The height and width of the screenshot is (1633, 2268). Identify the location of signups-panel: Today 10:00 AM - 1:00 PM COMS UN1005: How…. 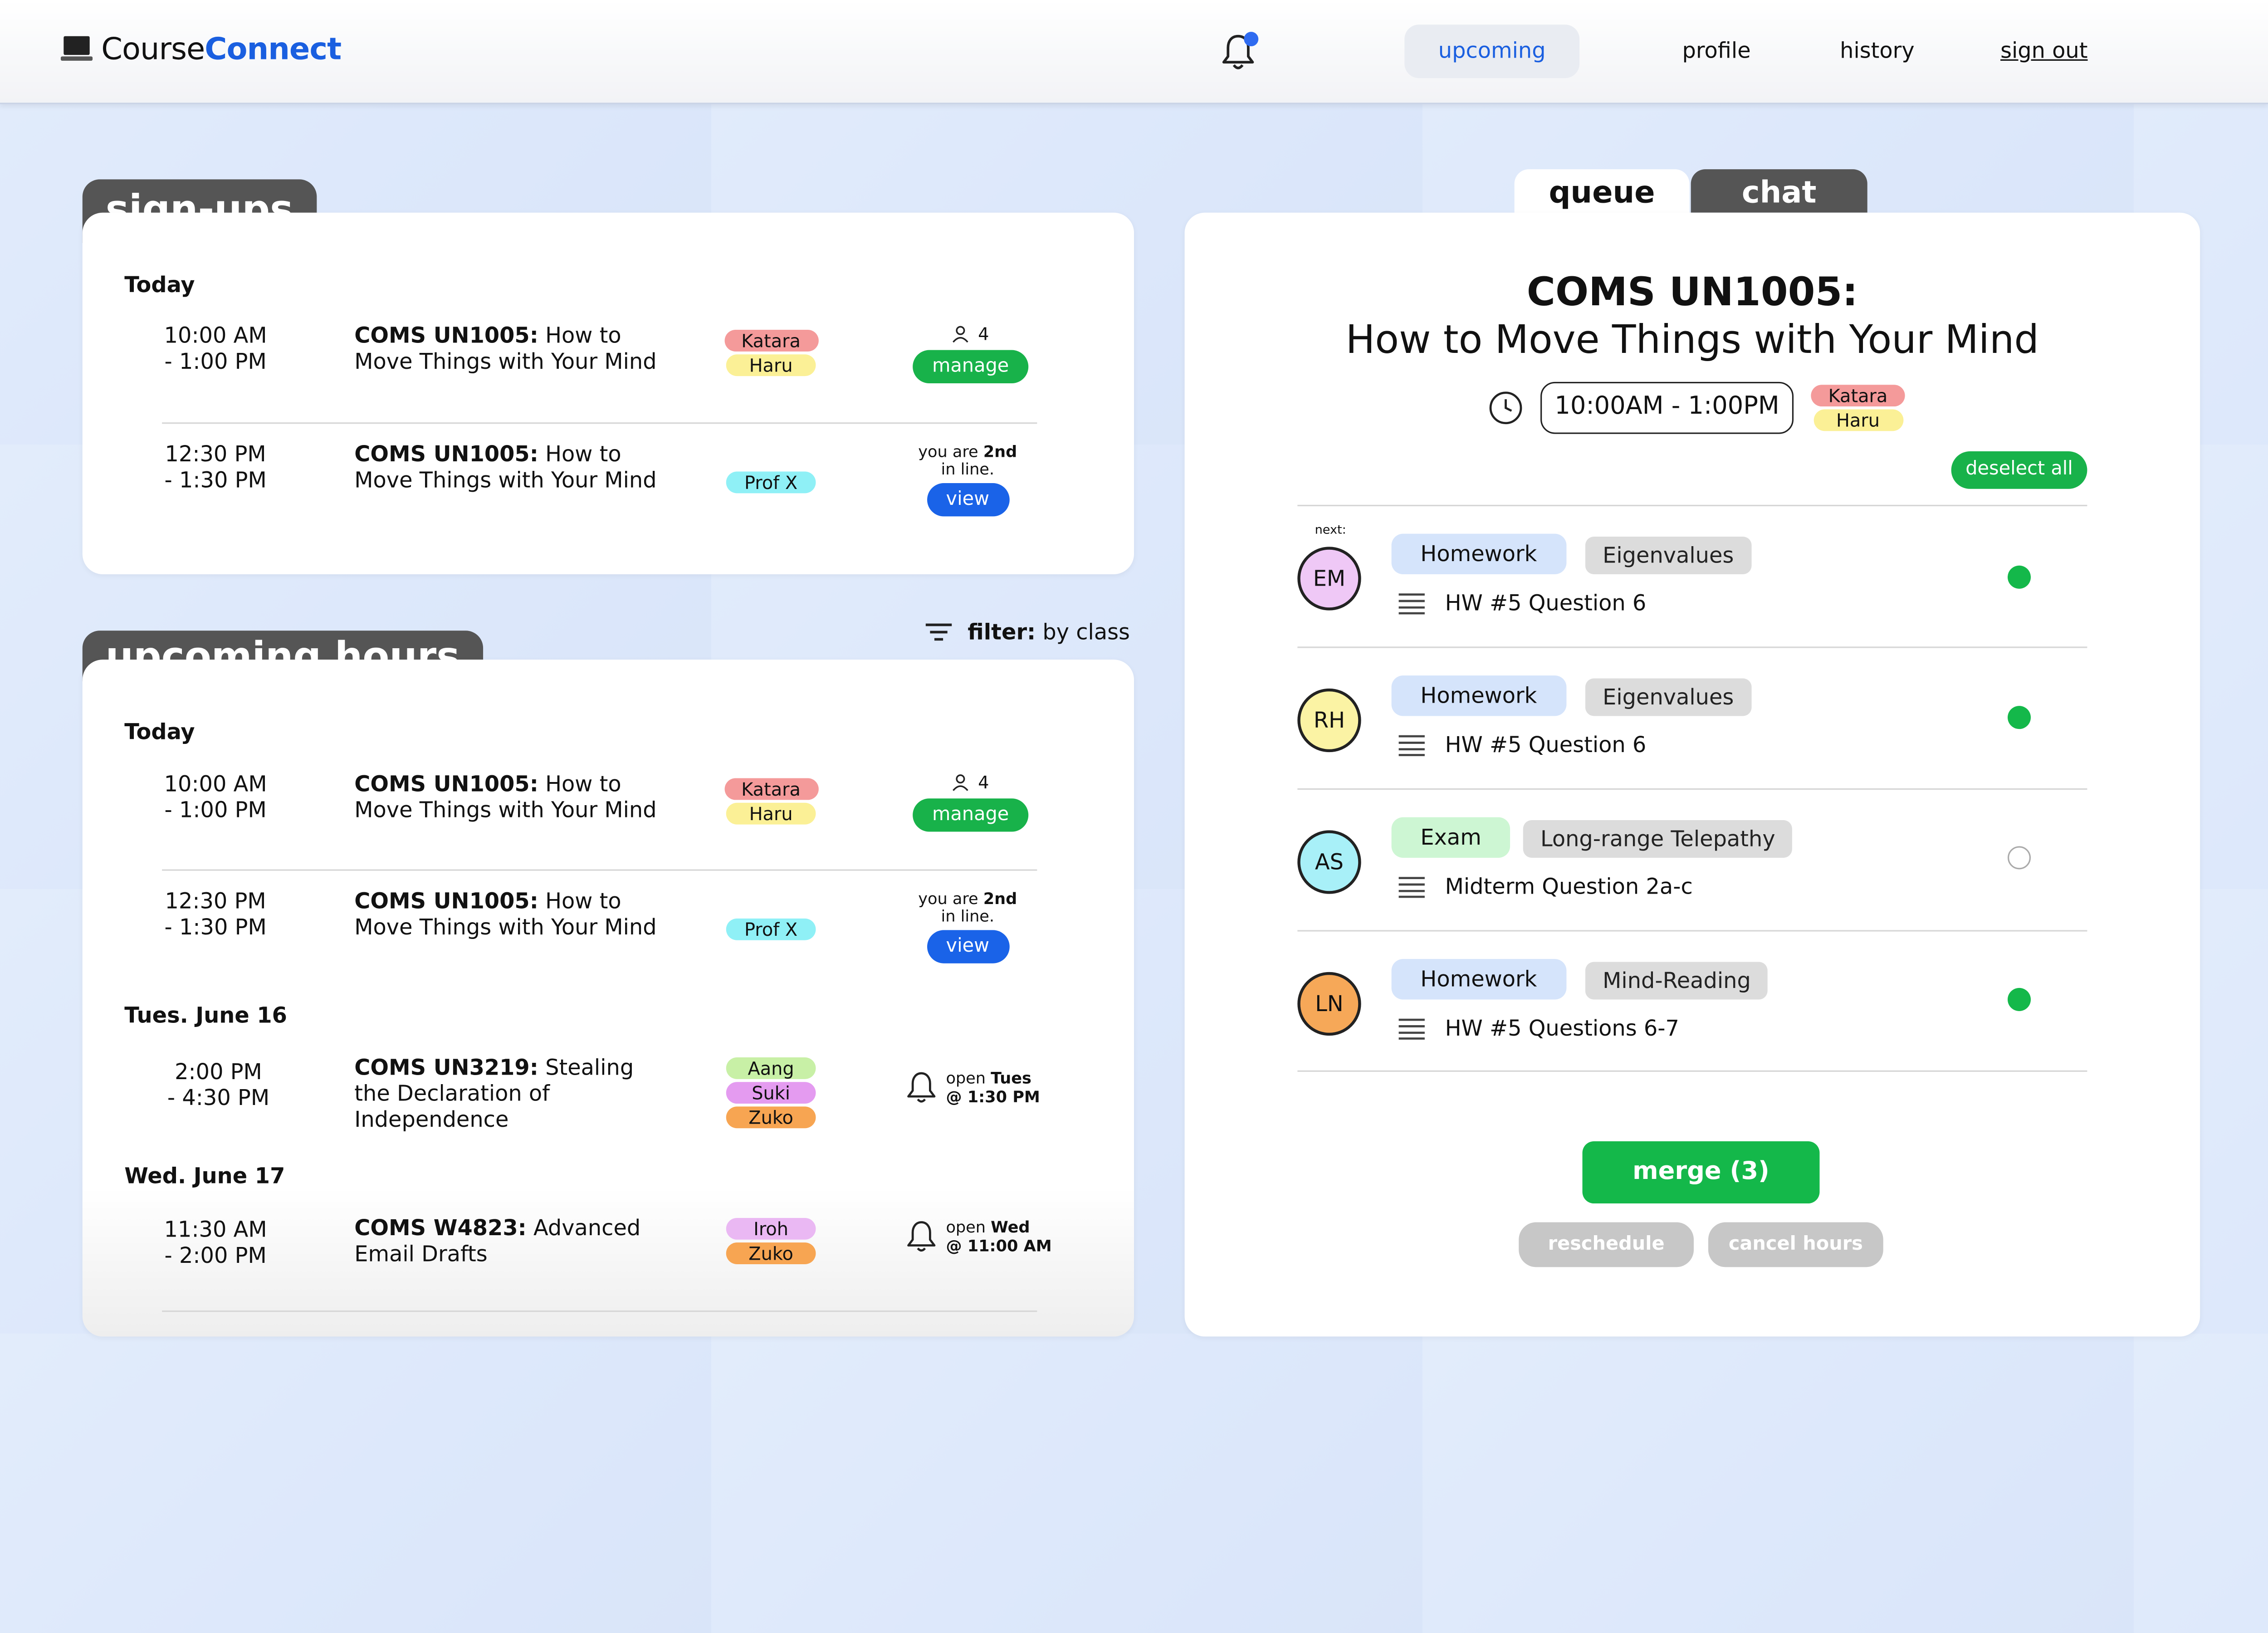
(608, 393).